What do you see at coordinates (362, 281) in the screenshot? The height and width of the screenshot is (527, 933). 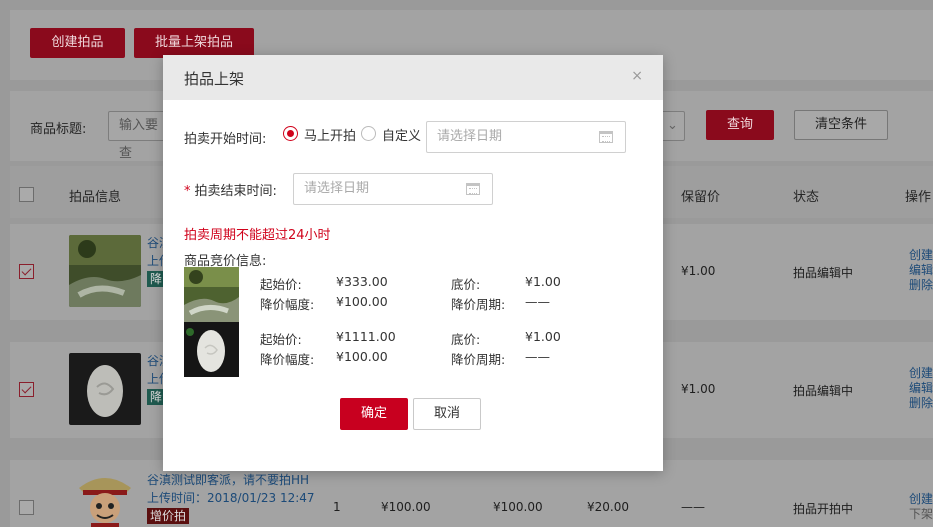 I see `start-price-value: ¥333.00` at bounding box center [362, 281].